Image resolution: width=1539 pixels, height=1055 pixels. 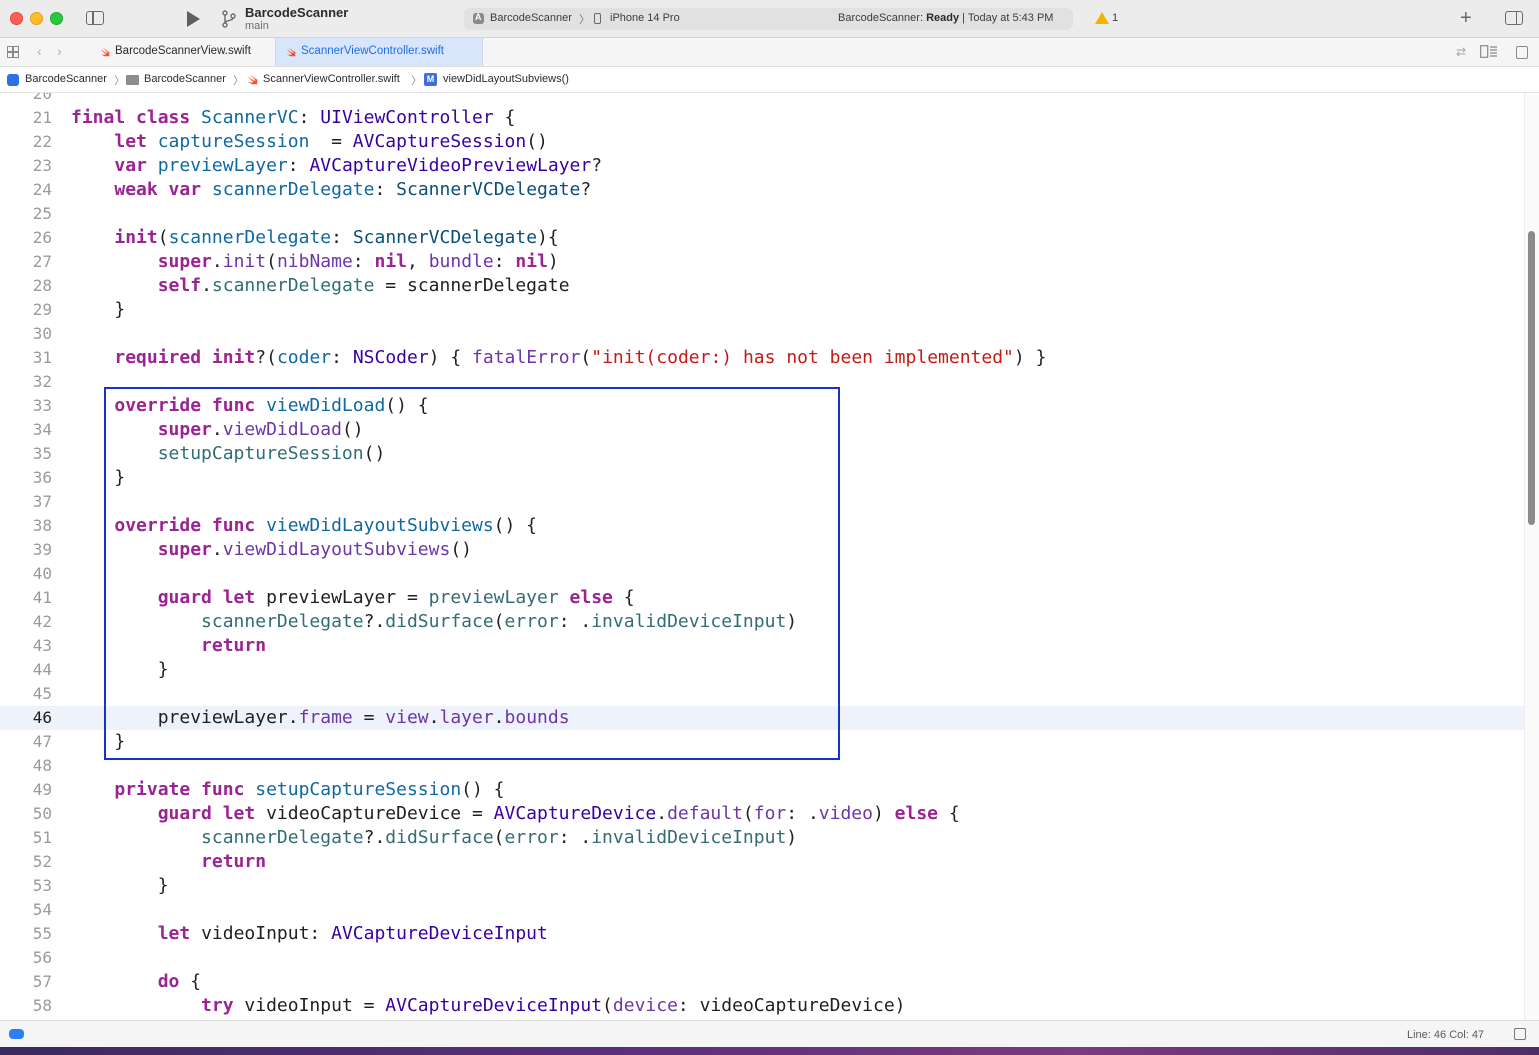 I want to click on line-number: 45, so click(x=42, y=693).